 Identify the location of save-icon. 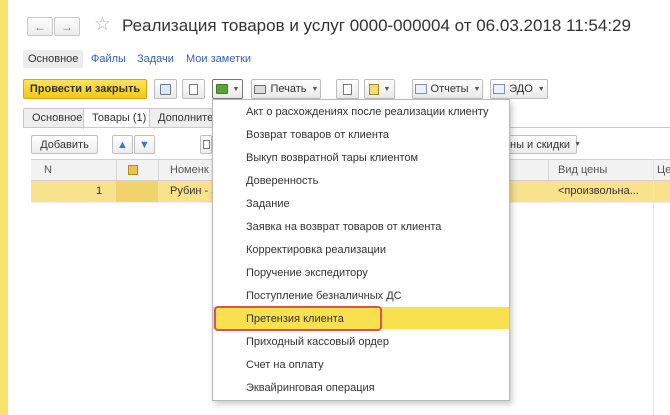
(165, 89).